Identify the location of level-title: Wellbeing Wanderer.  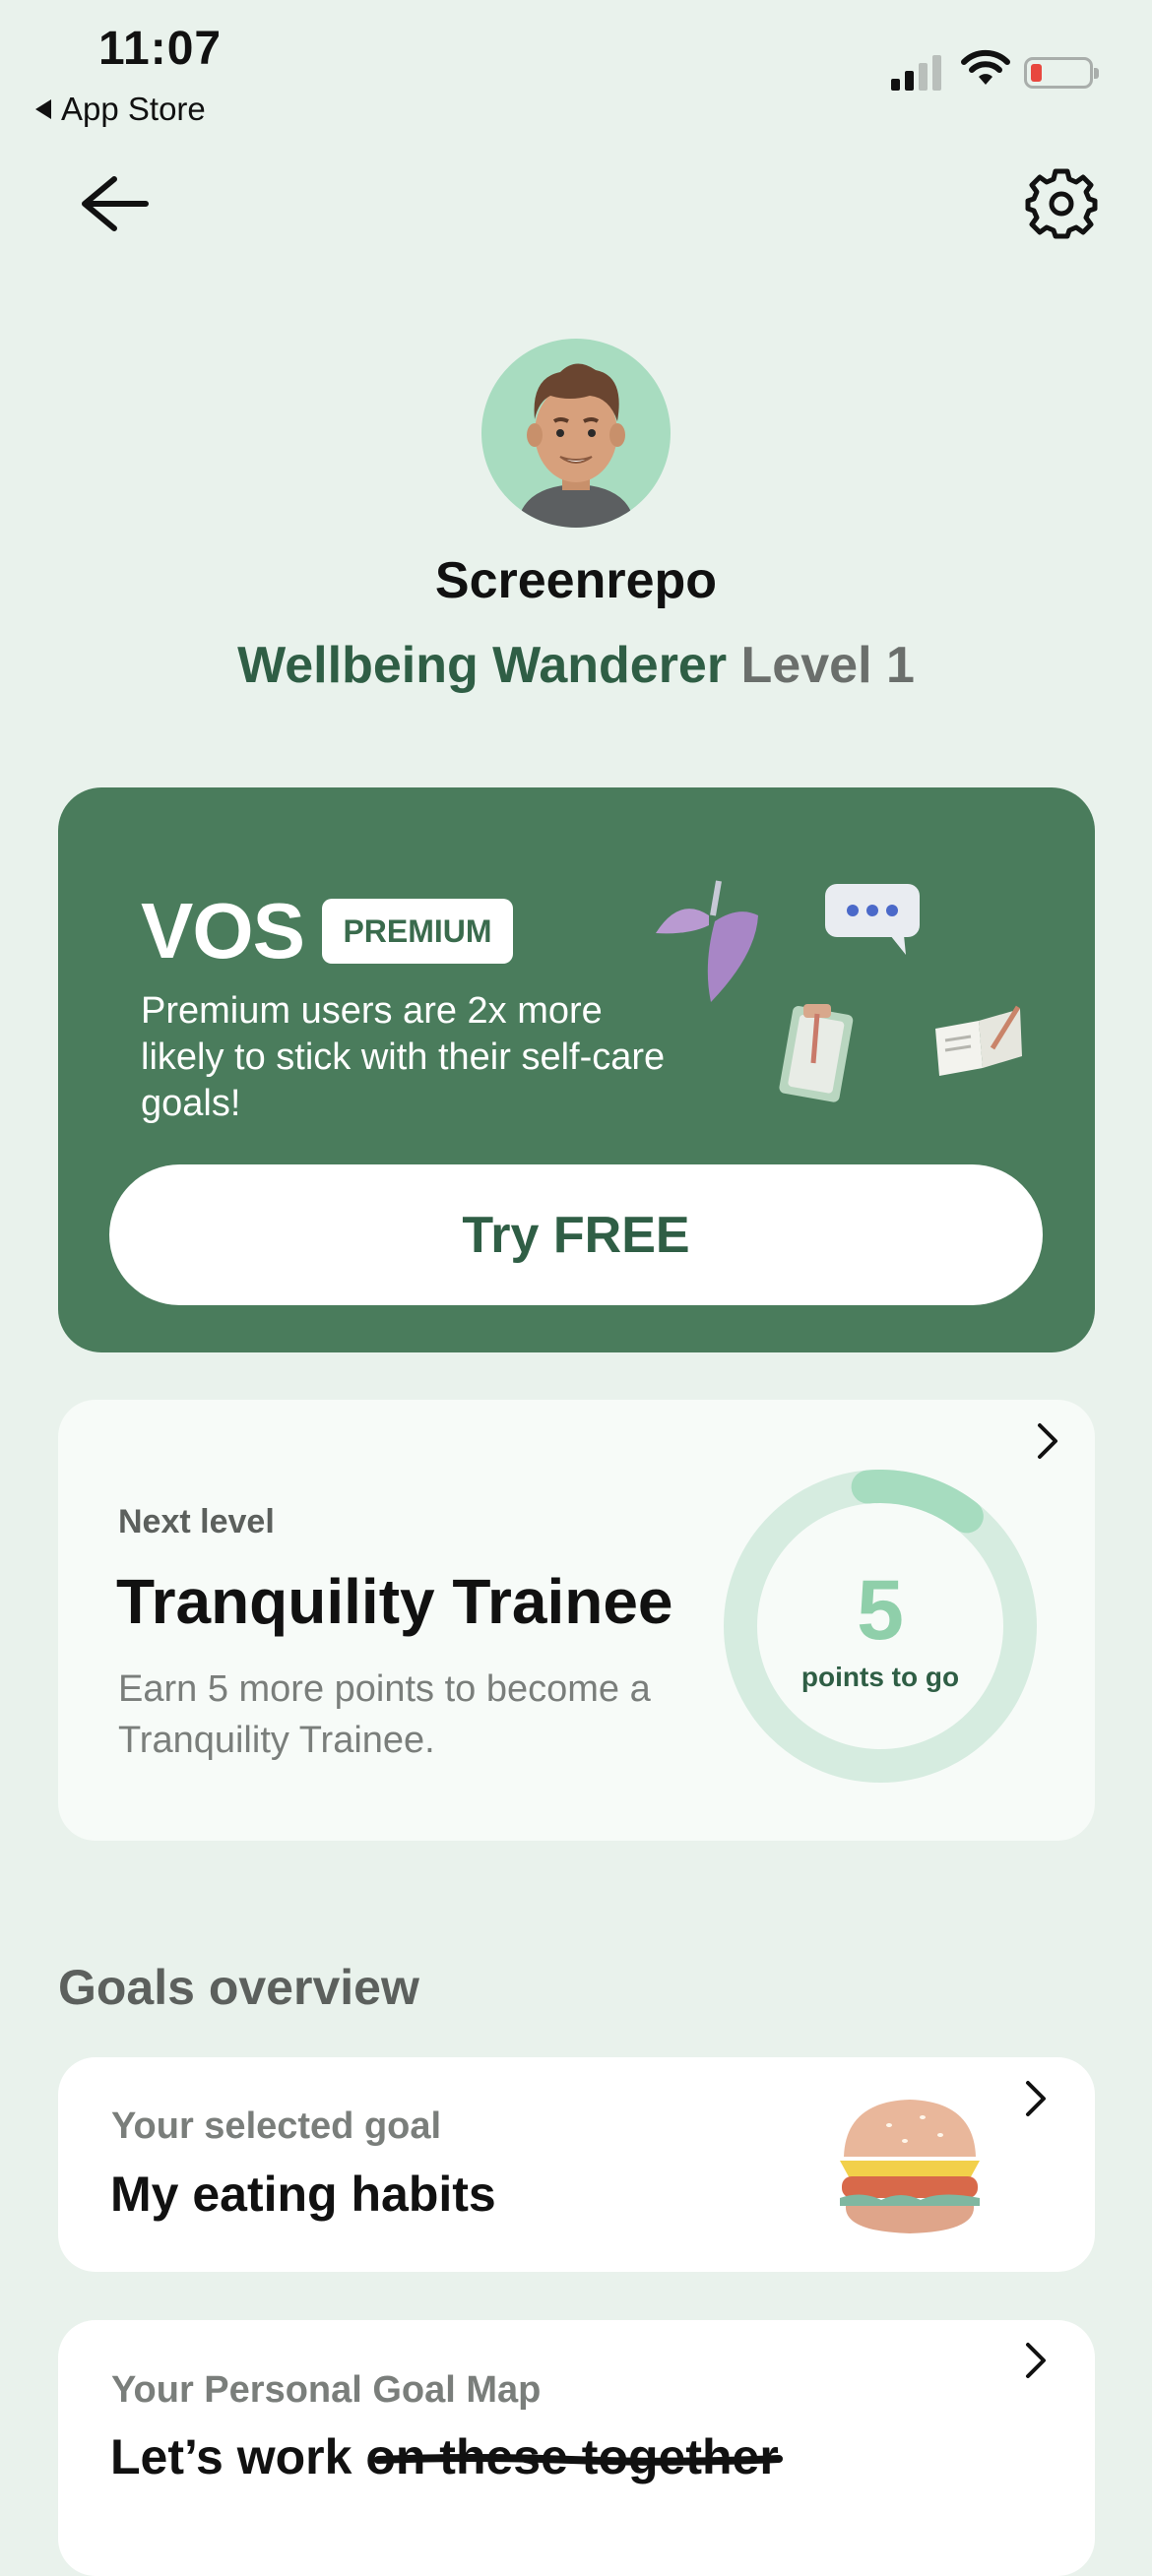
(482, 665).